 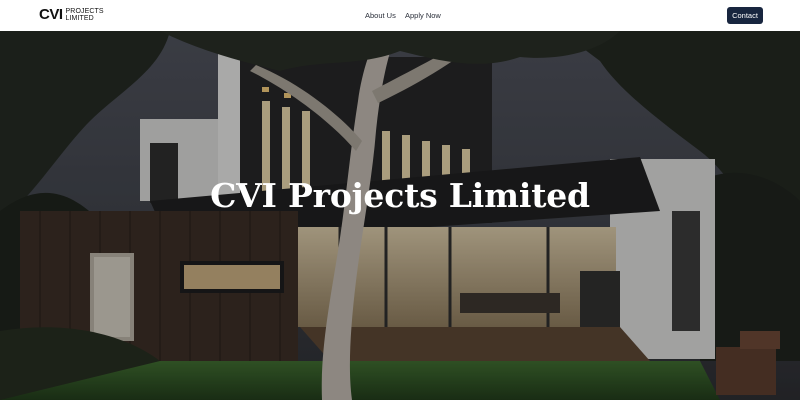 I want to click on contact-button: Contact, so click(x=745, y=15).